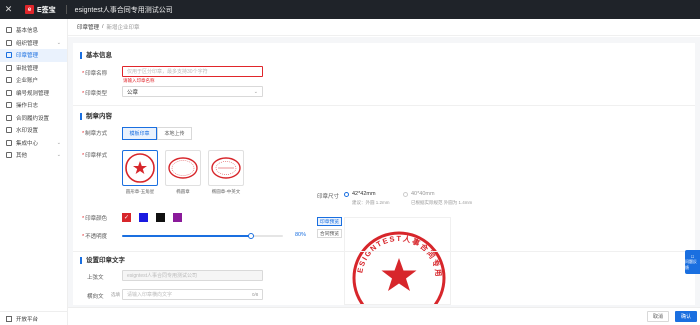  Describe the element at coordinates (183, 191) in the screenshot. I see `style-ellipse-caption: 椭圆章` at that location.